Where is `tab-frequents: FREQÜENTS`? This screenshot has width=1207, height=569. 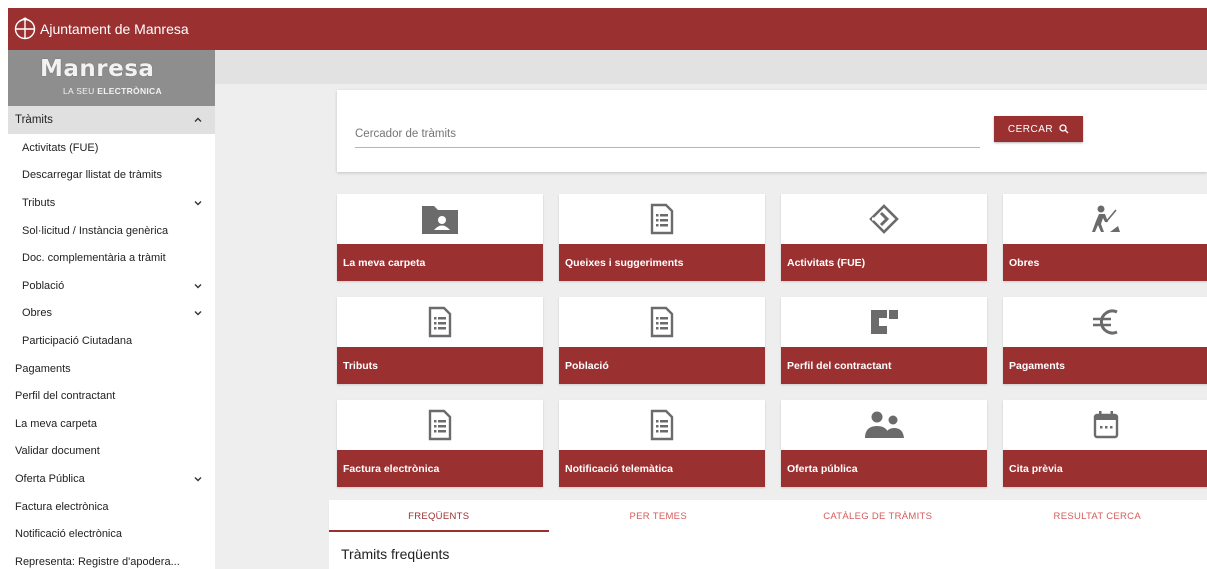
tab-frequents: FREQÜENTS is located at coordinates (439, 516).